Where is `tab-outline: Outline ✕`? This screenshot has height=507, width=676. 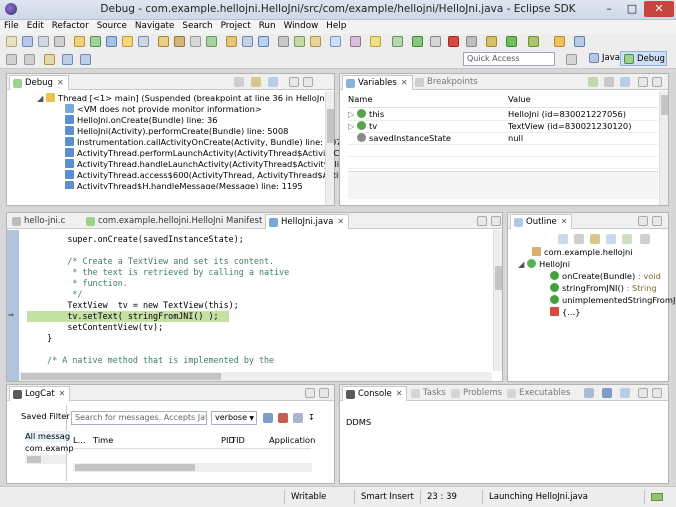 tab-outline: Outline ✕ is located at coordinates (541, 221).